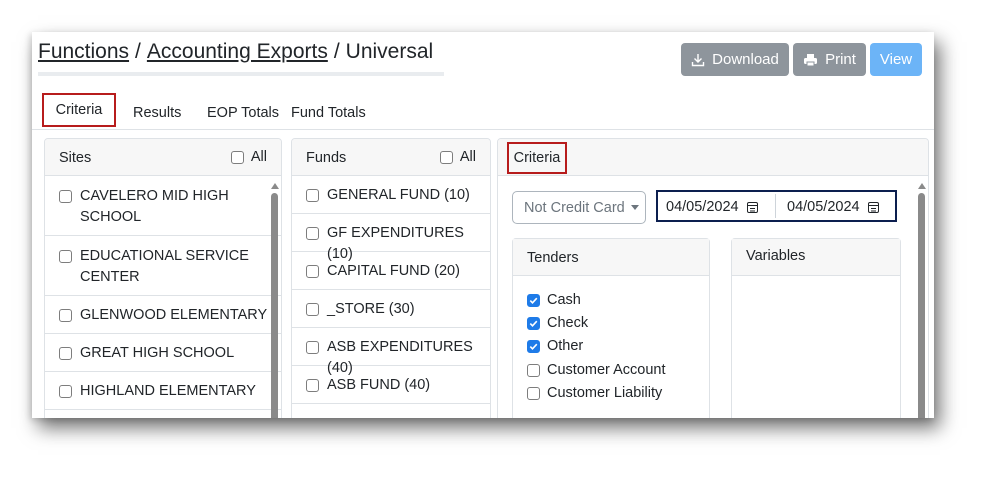  I want to click on fund-item: ASB FUND (40), so click(391, 385).